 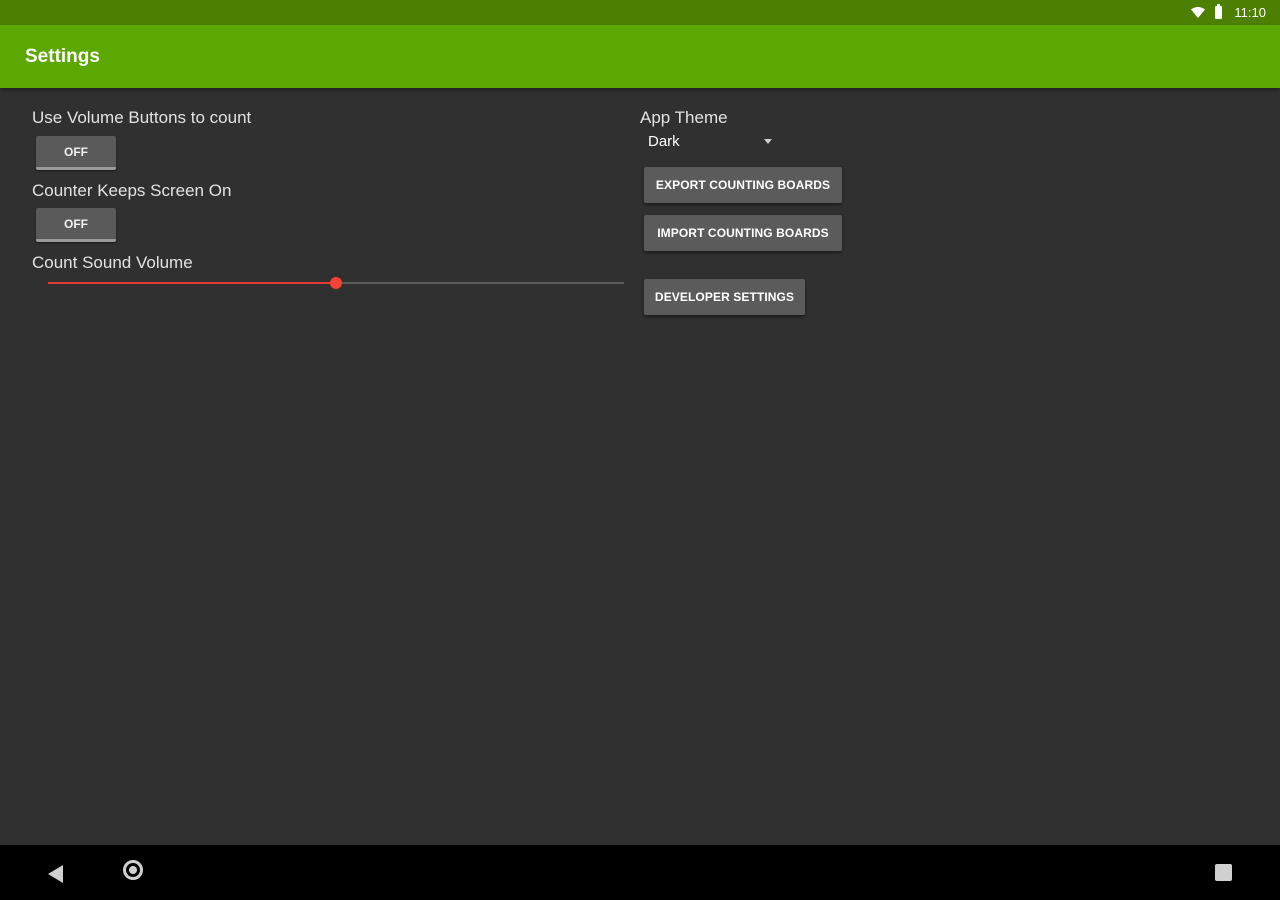 I want to click on battery-icon, so click(x=1219, y=11).